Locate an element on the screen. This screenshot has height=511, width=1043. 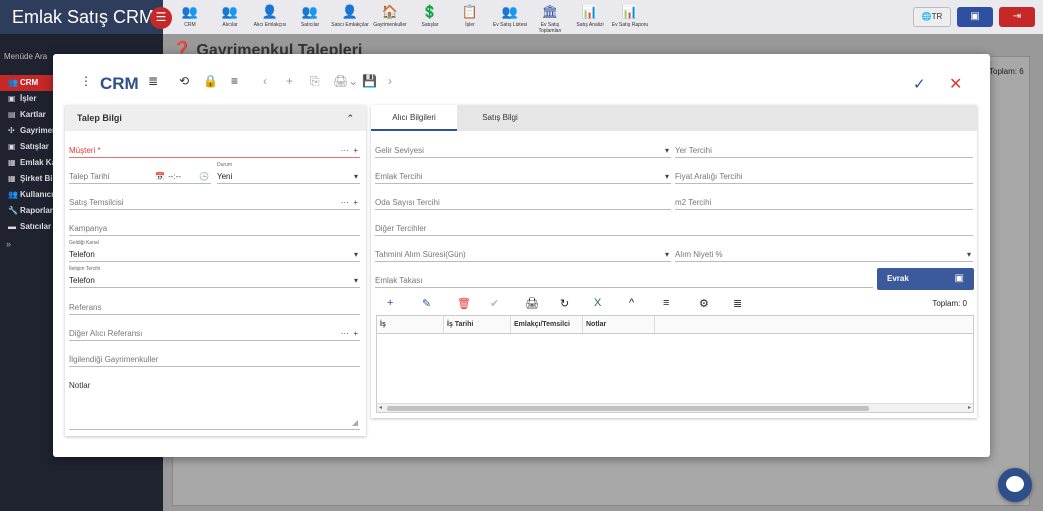
talep-tarihi-field: Talep Tarihi 📅 --:-- 🕒 is located at coordinates (140, 177).